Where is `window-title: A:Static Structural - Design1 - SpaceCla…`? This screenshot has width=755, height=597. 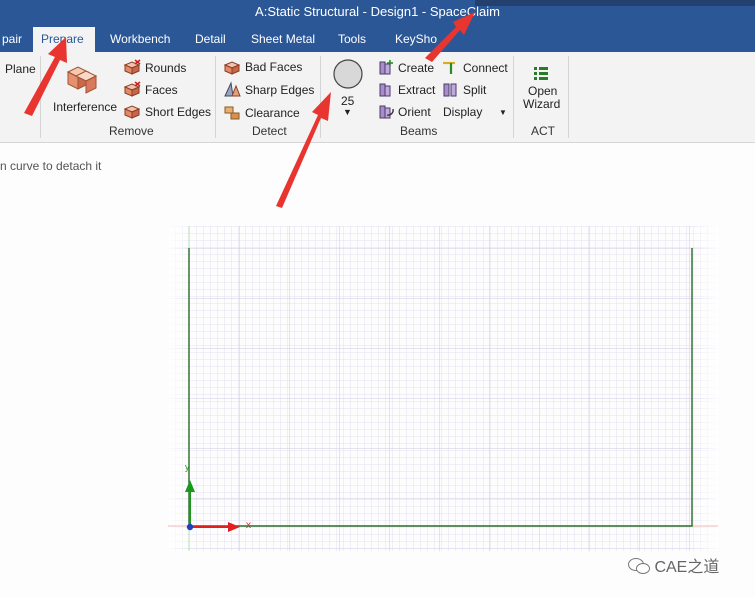
window-title: A:Static Structural - Design1 - SpaceCla… is located at coordinates (377, 11).